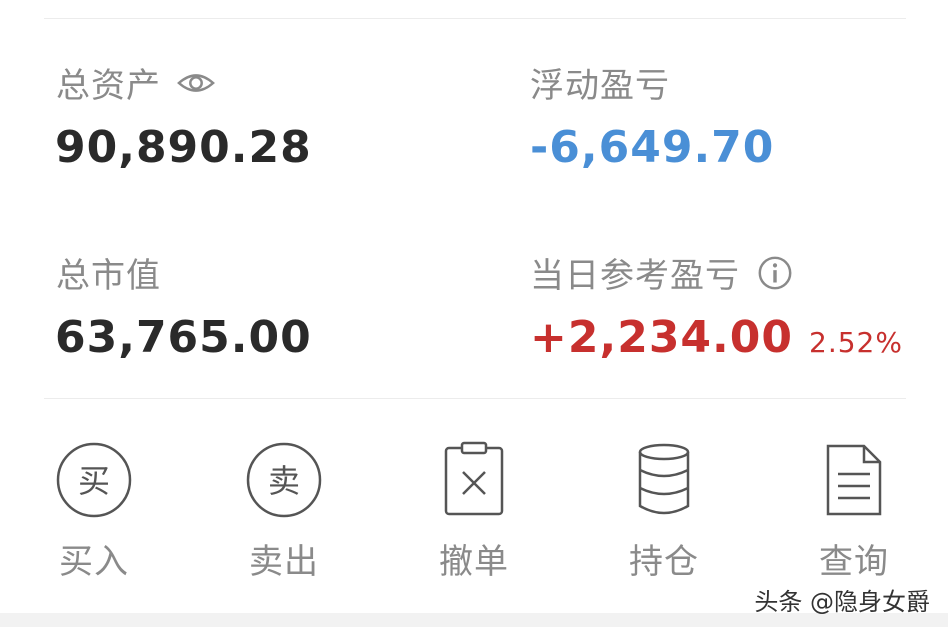 This screenshot has width=948, height=627. What do you see at coordinates (664, 479) in the screenshot?
I see `position-database-icon` at bounding box center [664, 479].